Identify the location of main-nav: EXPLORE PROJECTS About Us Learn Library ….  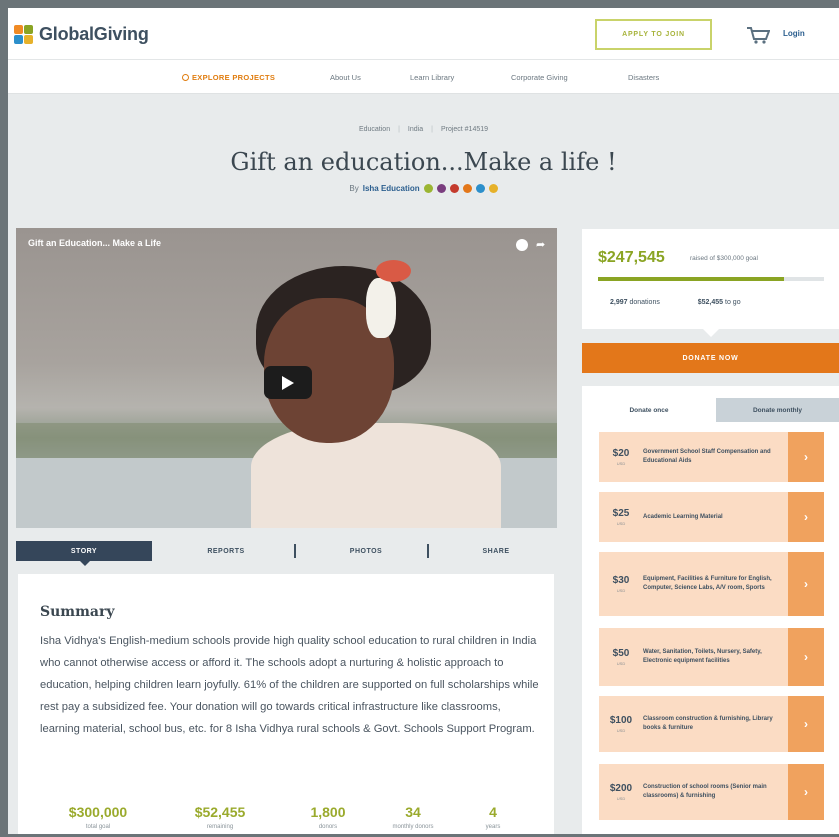
(423, 77).